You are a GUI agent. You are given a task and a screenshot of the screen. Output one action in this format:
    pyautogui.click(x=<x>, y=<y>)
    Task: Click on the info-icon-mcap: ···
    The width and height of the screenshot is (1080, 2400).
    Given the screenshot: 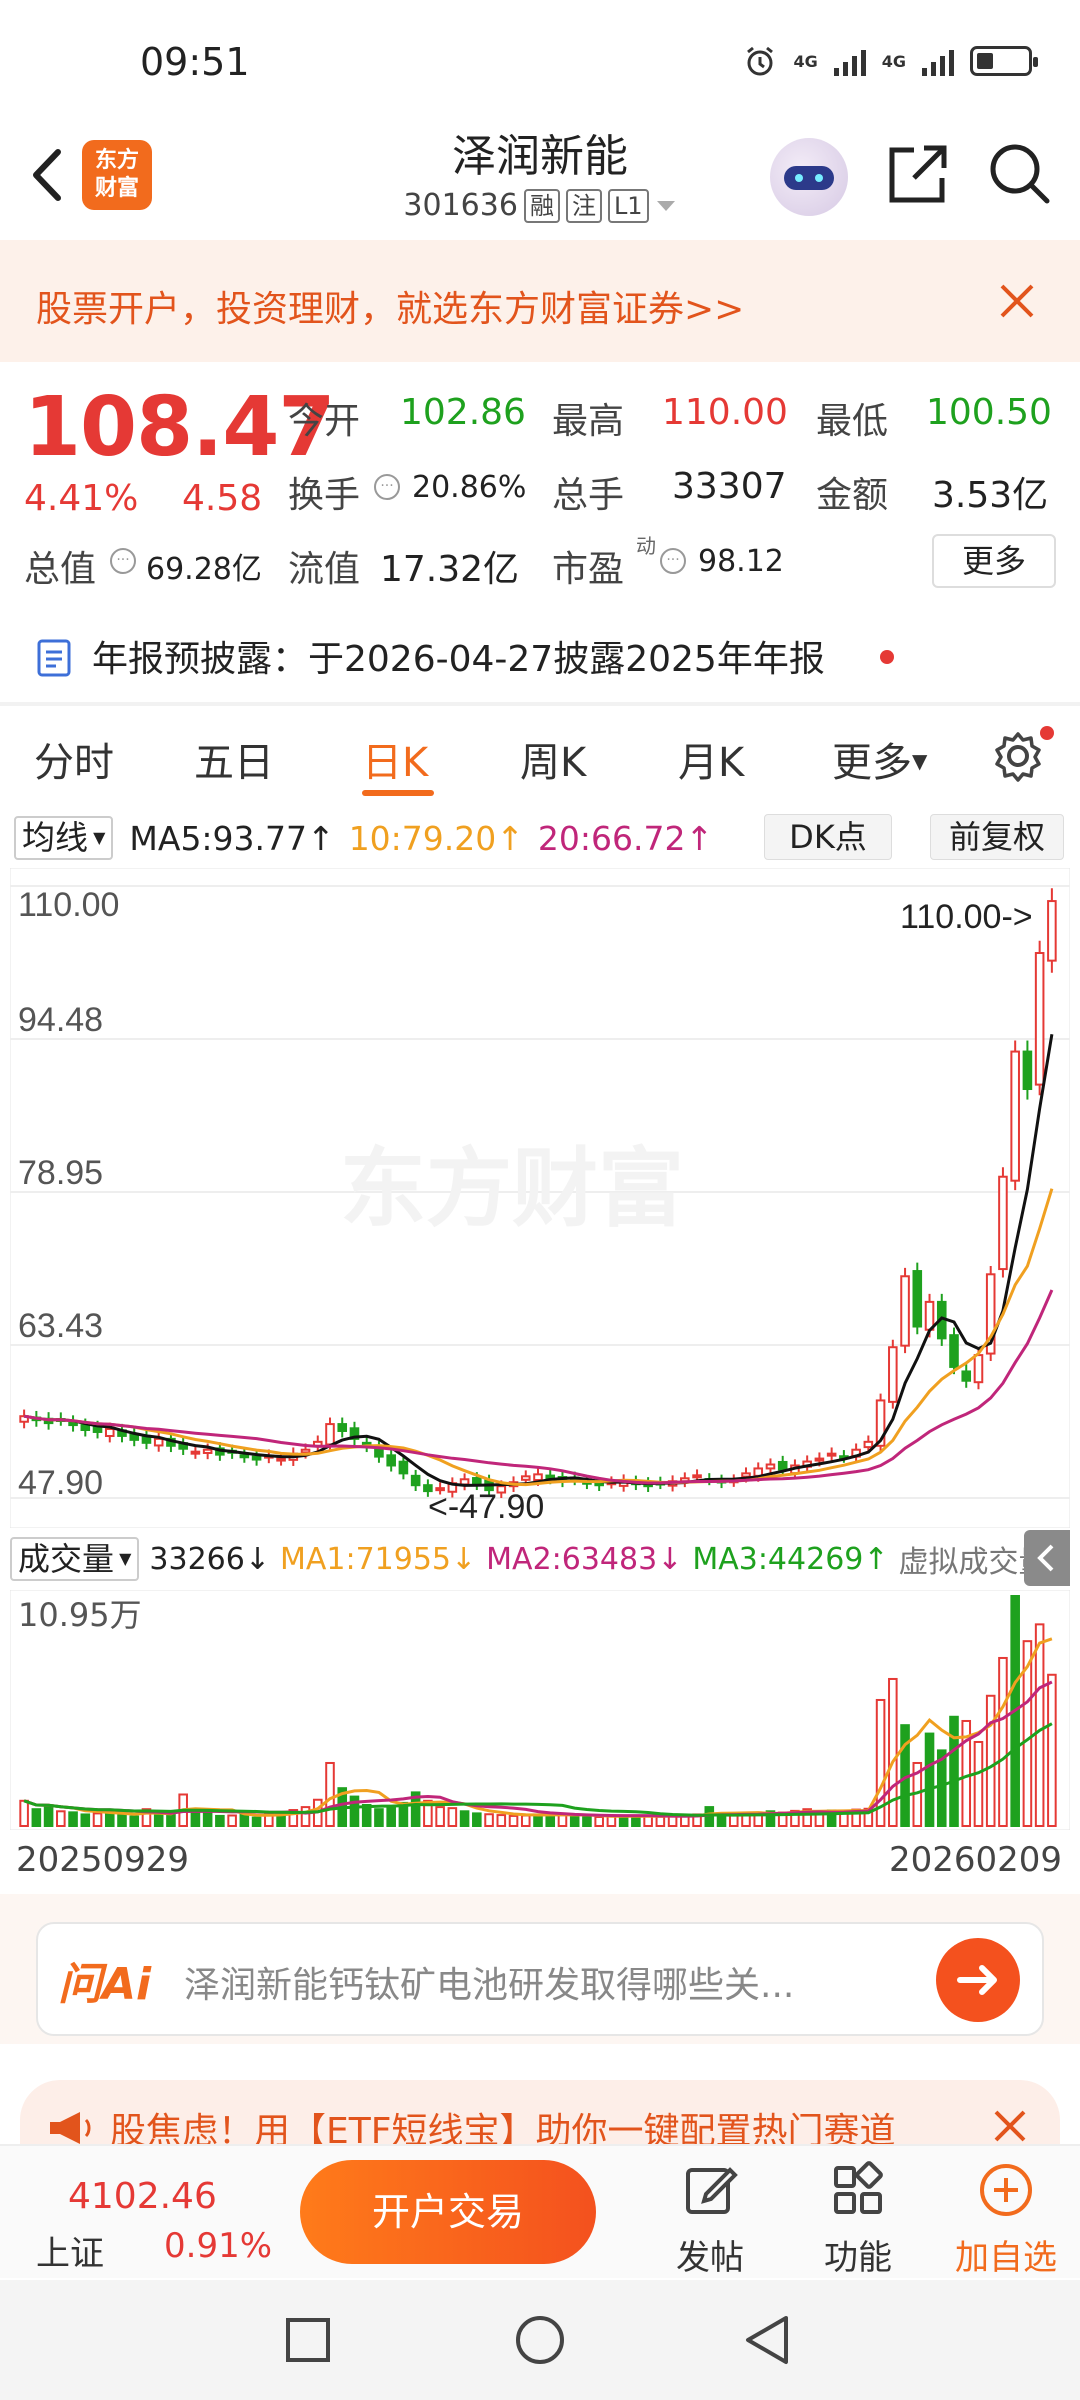 What is the action you would take?
    pyautogui.click(x=123, y=561)
    